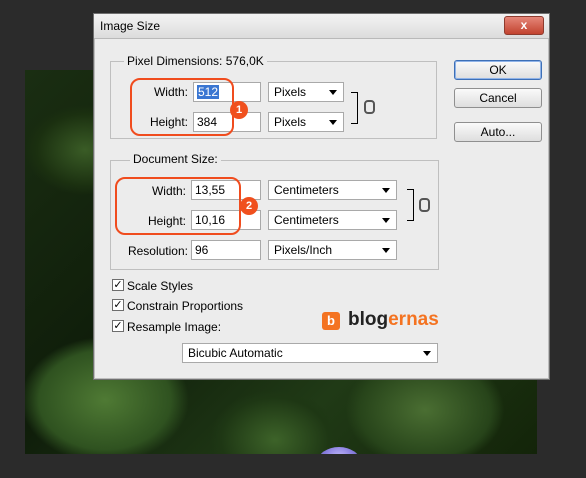 This screenshot has width=586, height=478. What do you see at coordinates (226, 250) in the screenshot?
I see `resolution-input: 96` at bounding box center [226, 250].